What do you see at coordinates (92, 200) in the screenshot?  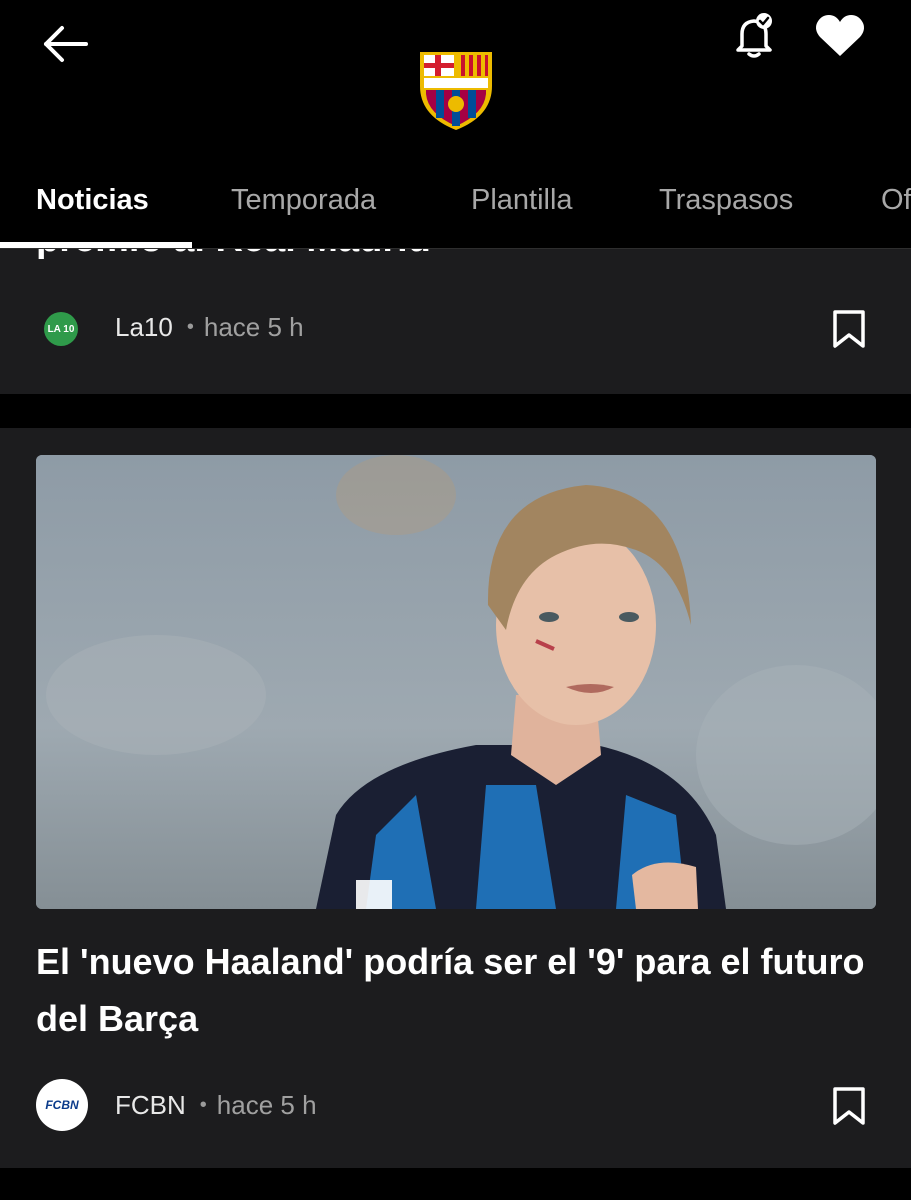 I see `tab-noticias: Noticias` at bounding box center [92, 200].